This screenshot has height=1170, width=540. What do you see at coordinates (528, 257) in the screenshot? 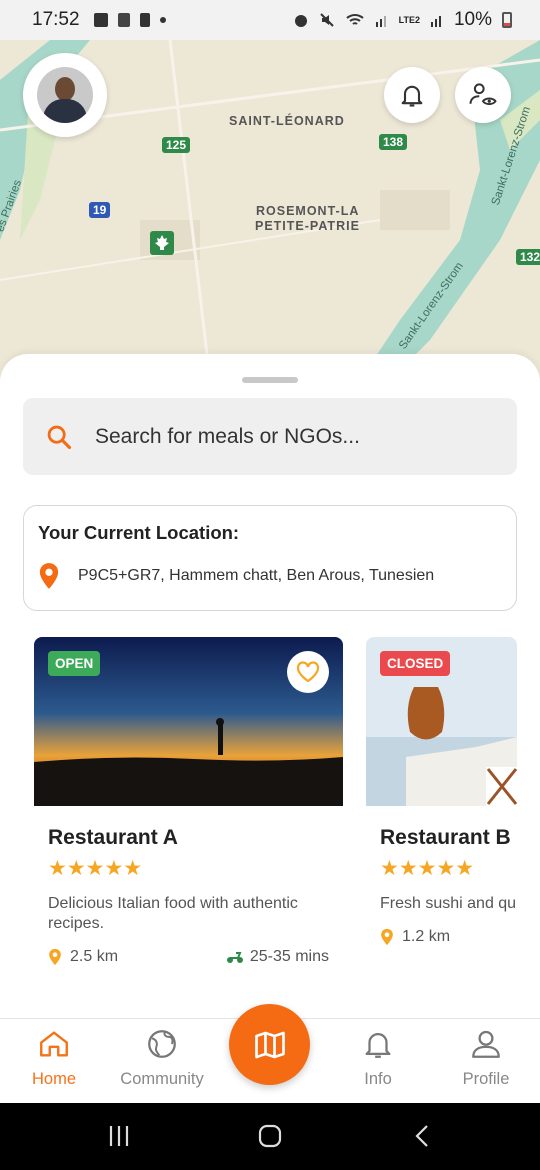
I see `route-shield: 132` at bounding box center [528, 257].